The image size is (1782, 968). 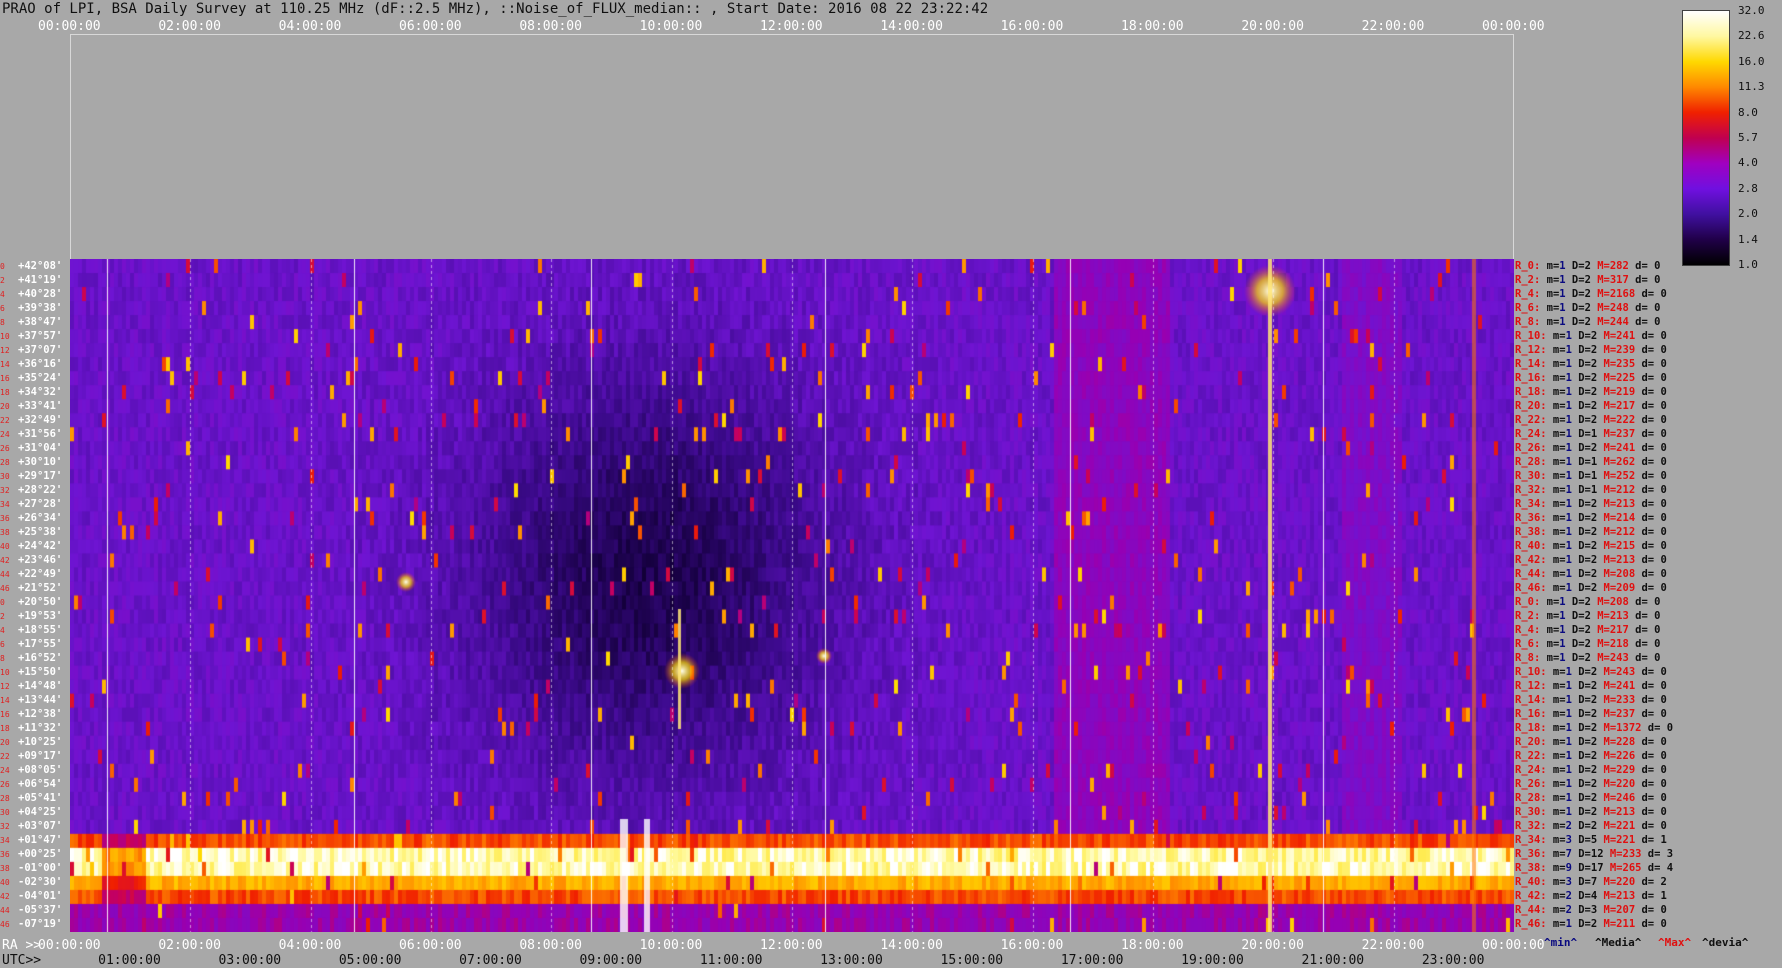 What do you see at coordinates (40, 574) in the screenshot?
I see `declination-label: +22°49'` at bounding box center [40, 574].